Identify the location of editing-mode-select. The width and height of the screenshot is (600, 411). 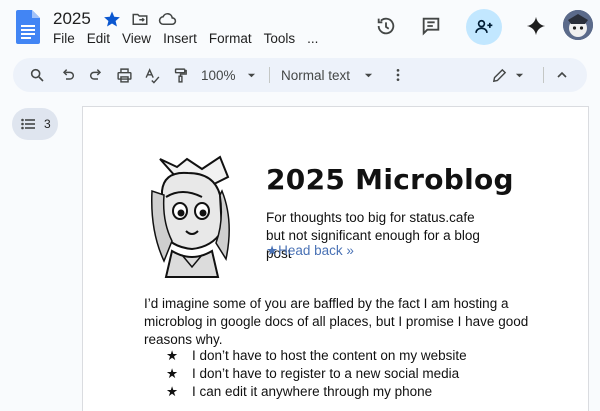
(507, 75).